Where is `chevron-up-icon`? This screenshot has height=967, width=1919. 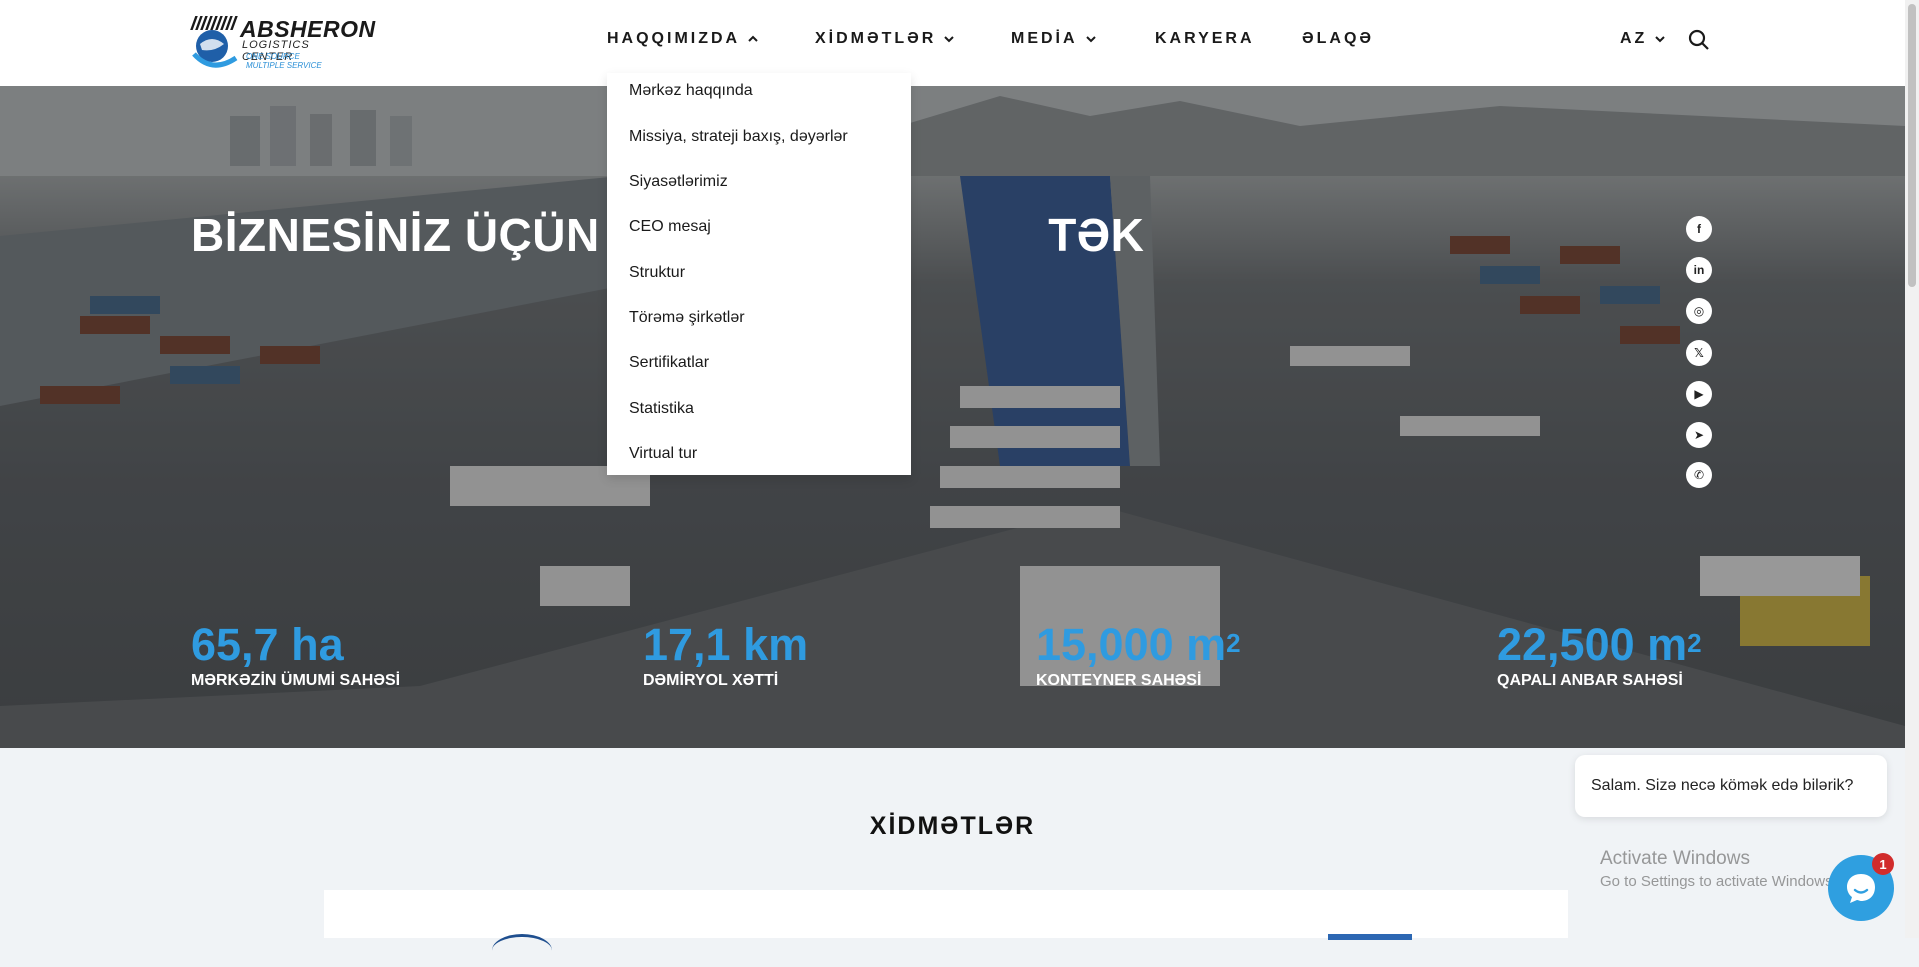 chevron-up-icon is located at coordinates (753, 38).